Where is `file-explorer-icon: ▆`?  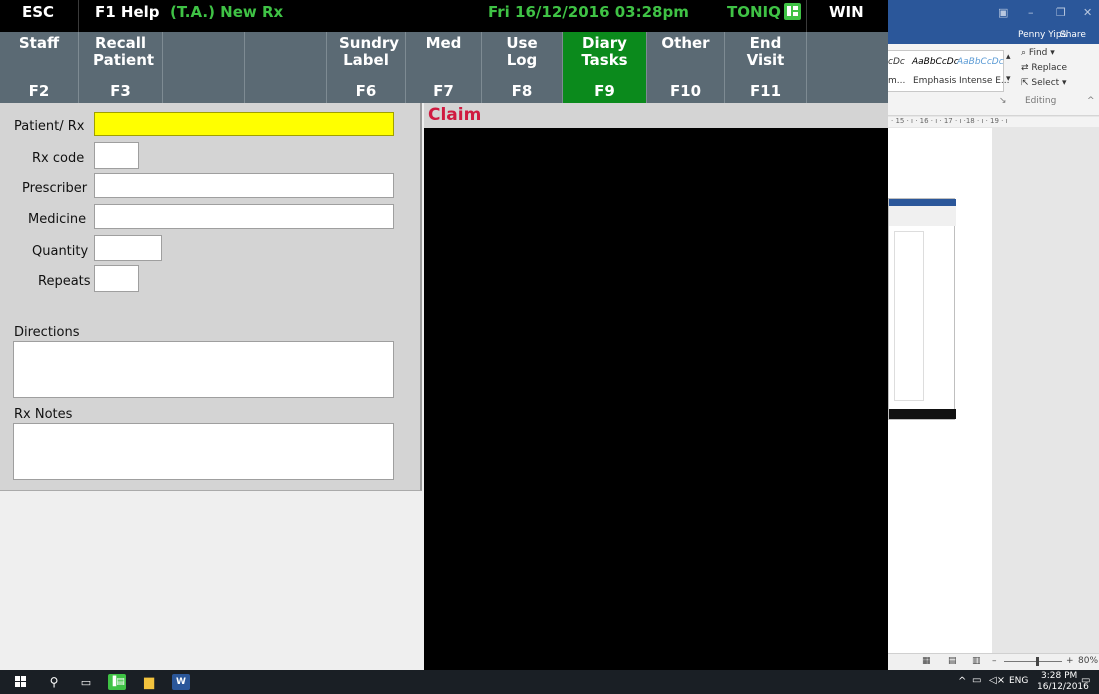
file-explorer-icon: ▆ is located at coordinates (149, 682).